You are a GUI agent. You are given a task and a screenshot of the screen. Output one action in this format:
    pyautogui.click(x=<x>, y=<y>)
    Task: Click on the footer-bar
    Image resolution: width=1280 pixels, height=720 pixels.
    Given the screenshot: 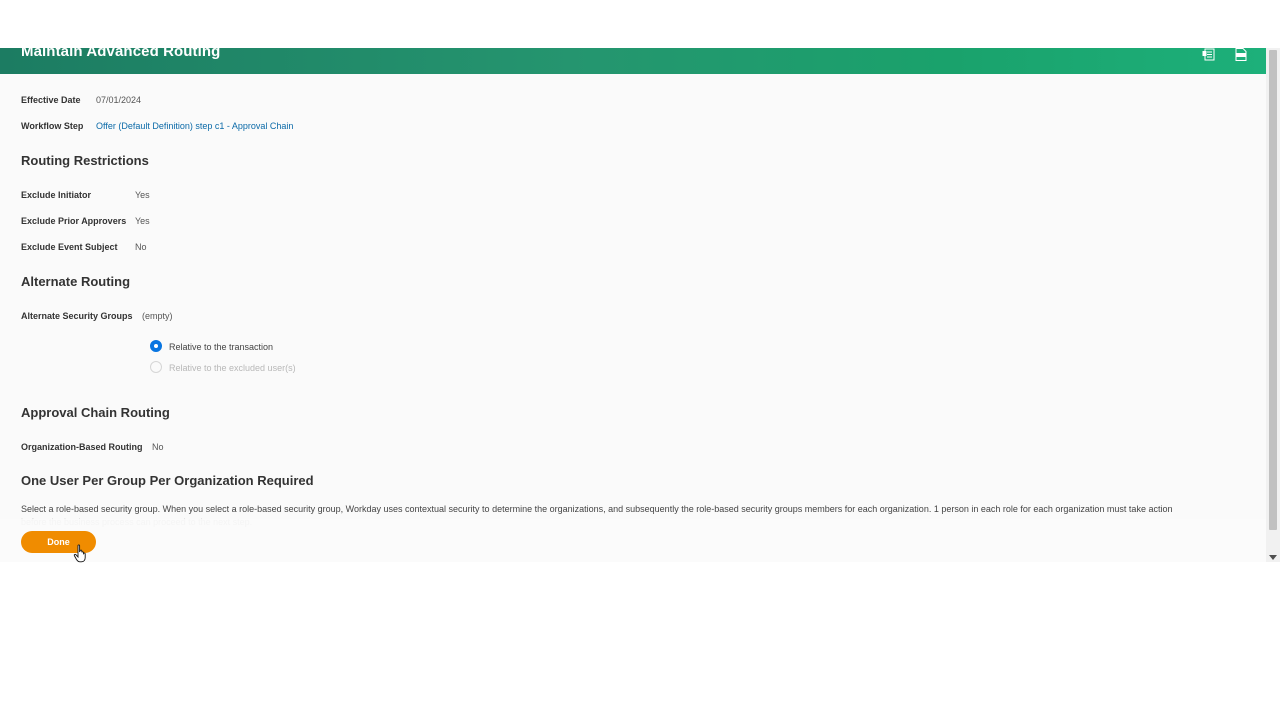 What is the action you would take?
    pyautogui.click(x=633, y=540)
    